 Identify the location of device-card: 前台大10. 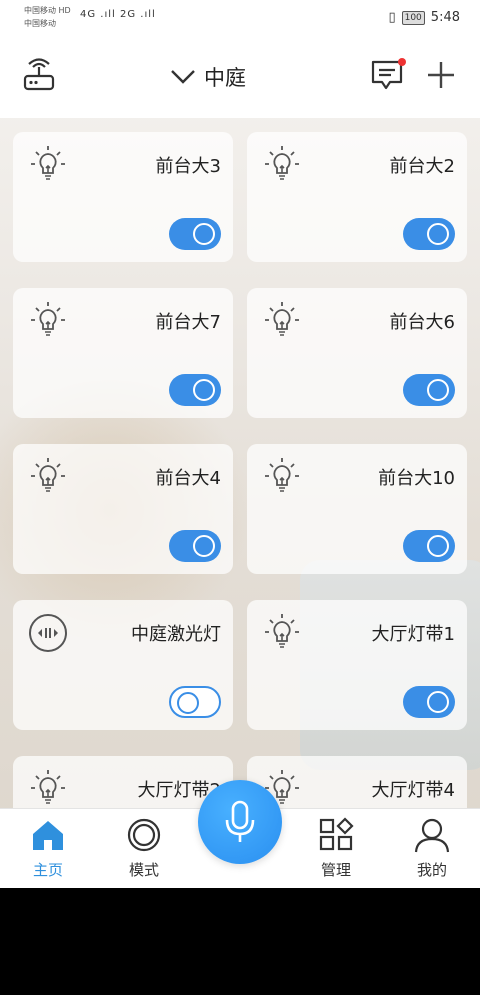
(357, 509).